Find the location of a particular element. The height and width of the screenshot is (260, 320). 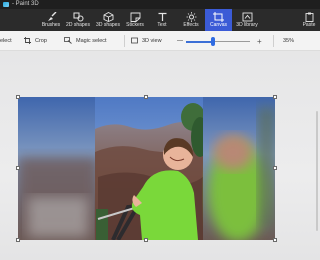

zoom-in-button: + is located at coordinates (259, 41).